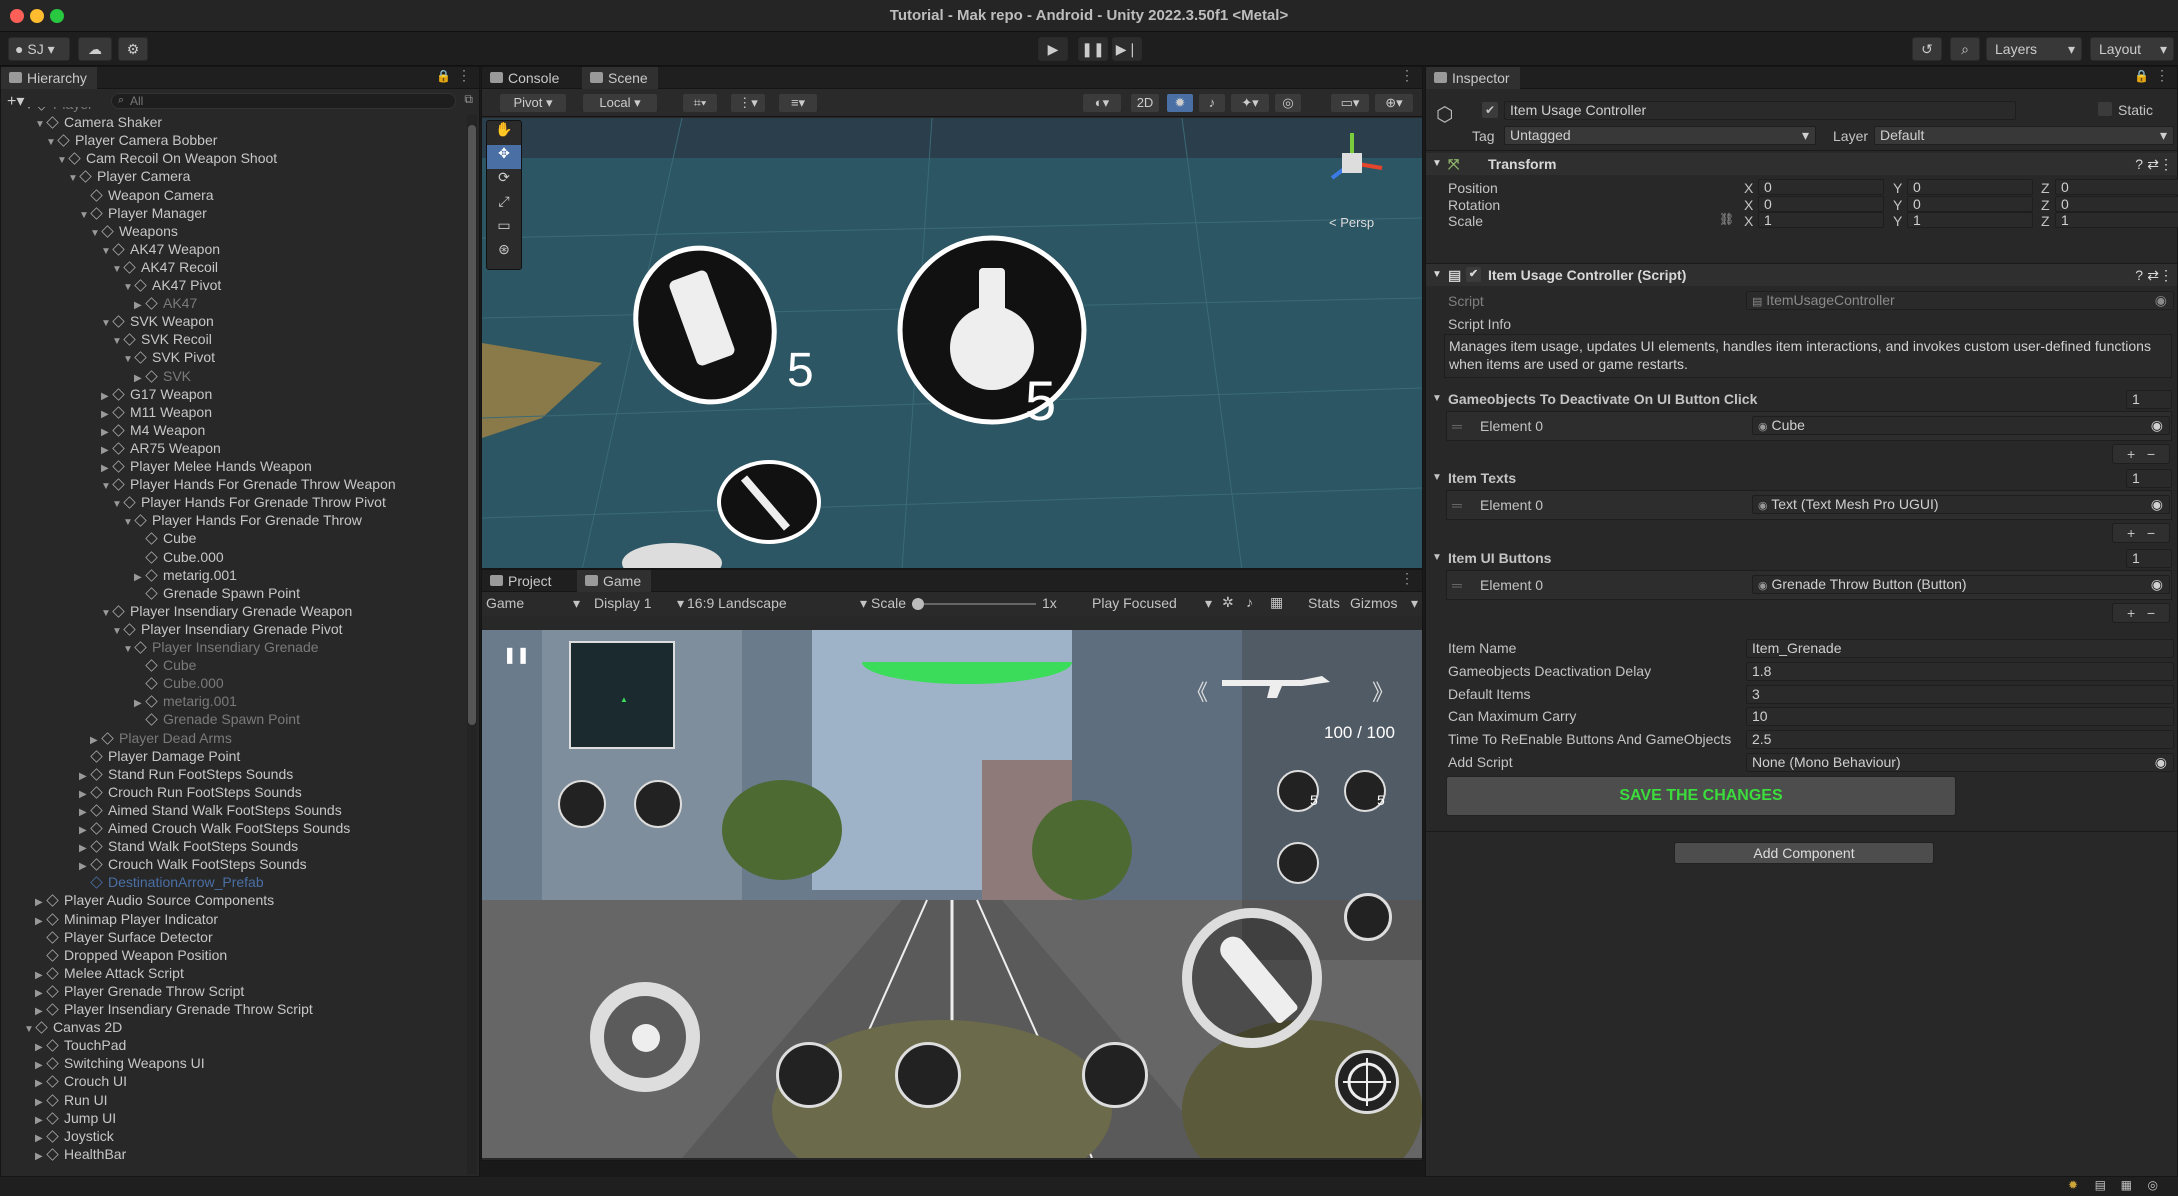 Image resolution: width=2178 pixels, height=1196 pixels. What do you see at coordinates (1288, 103) in the screenshot?
I see `hidden-objects-icon: ◎` at bounding box center [1288, 103].